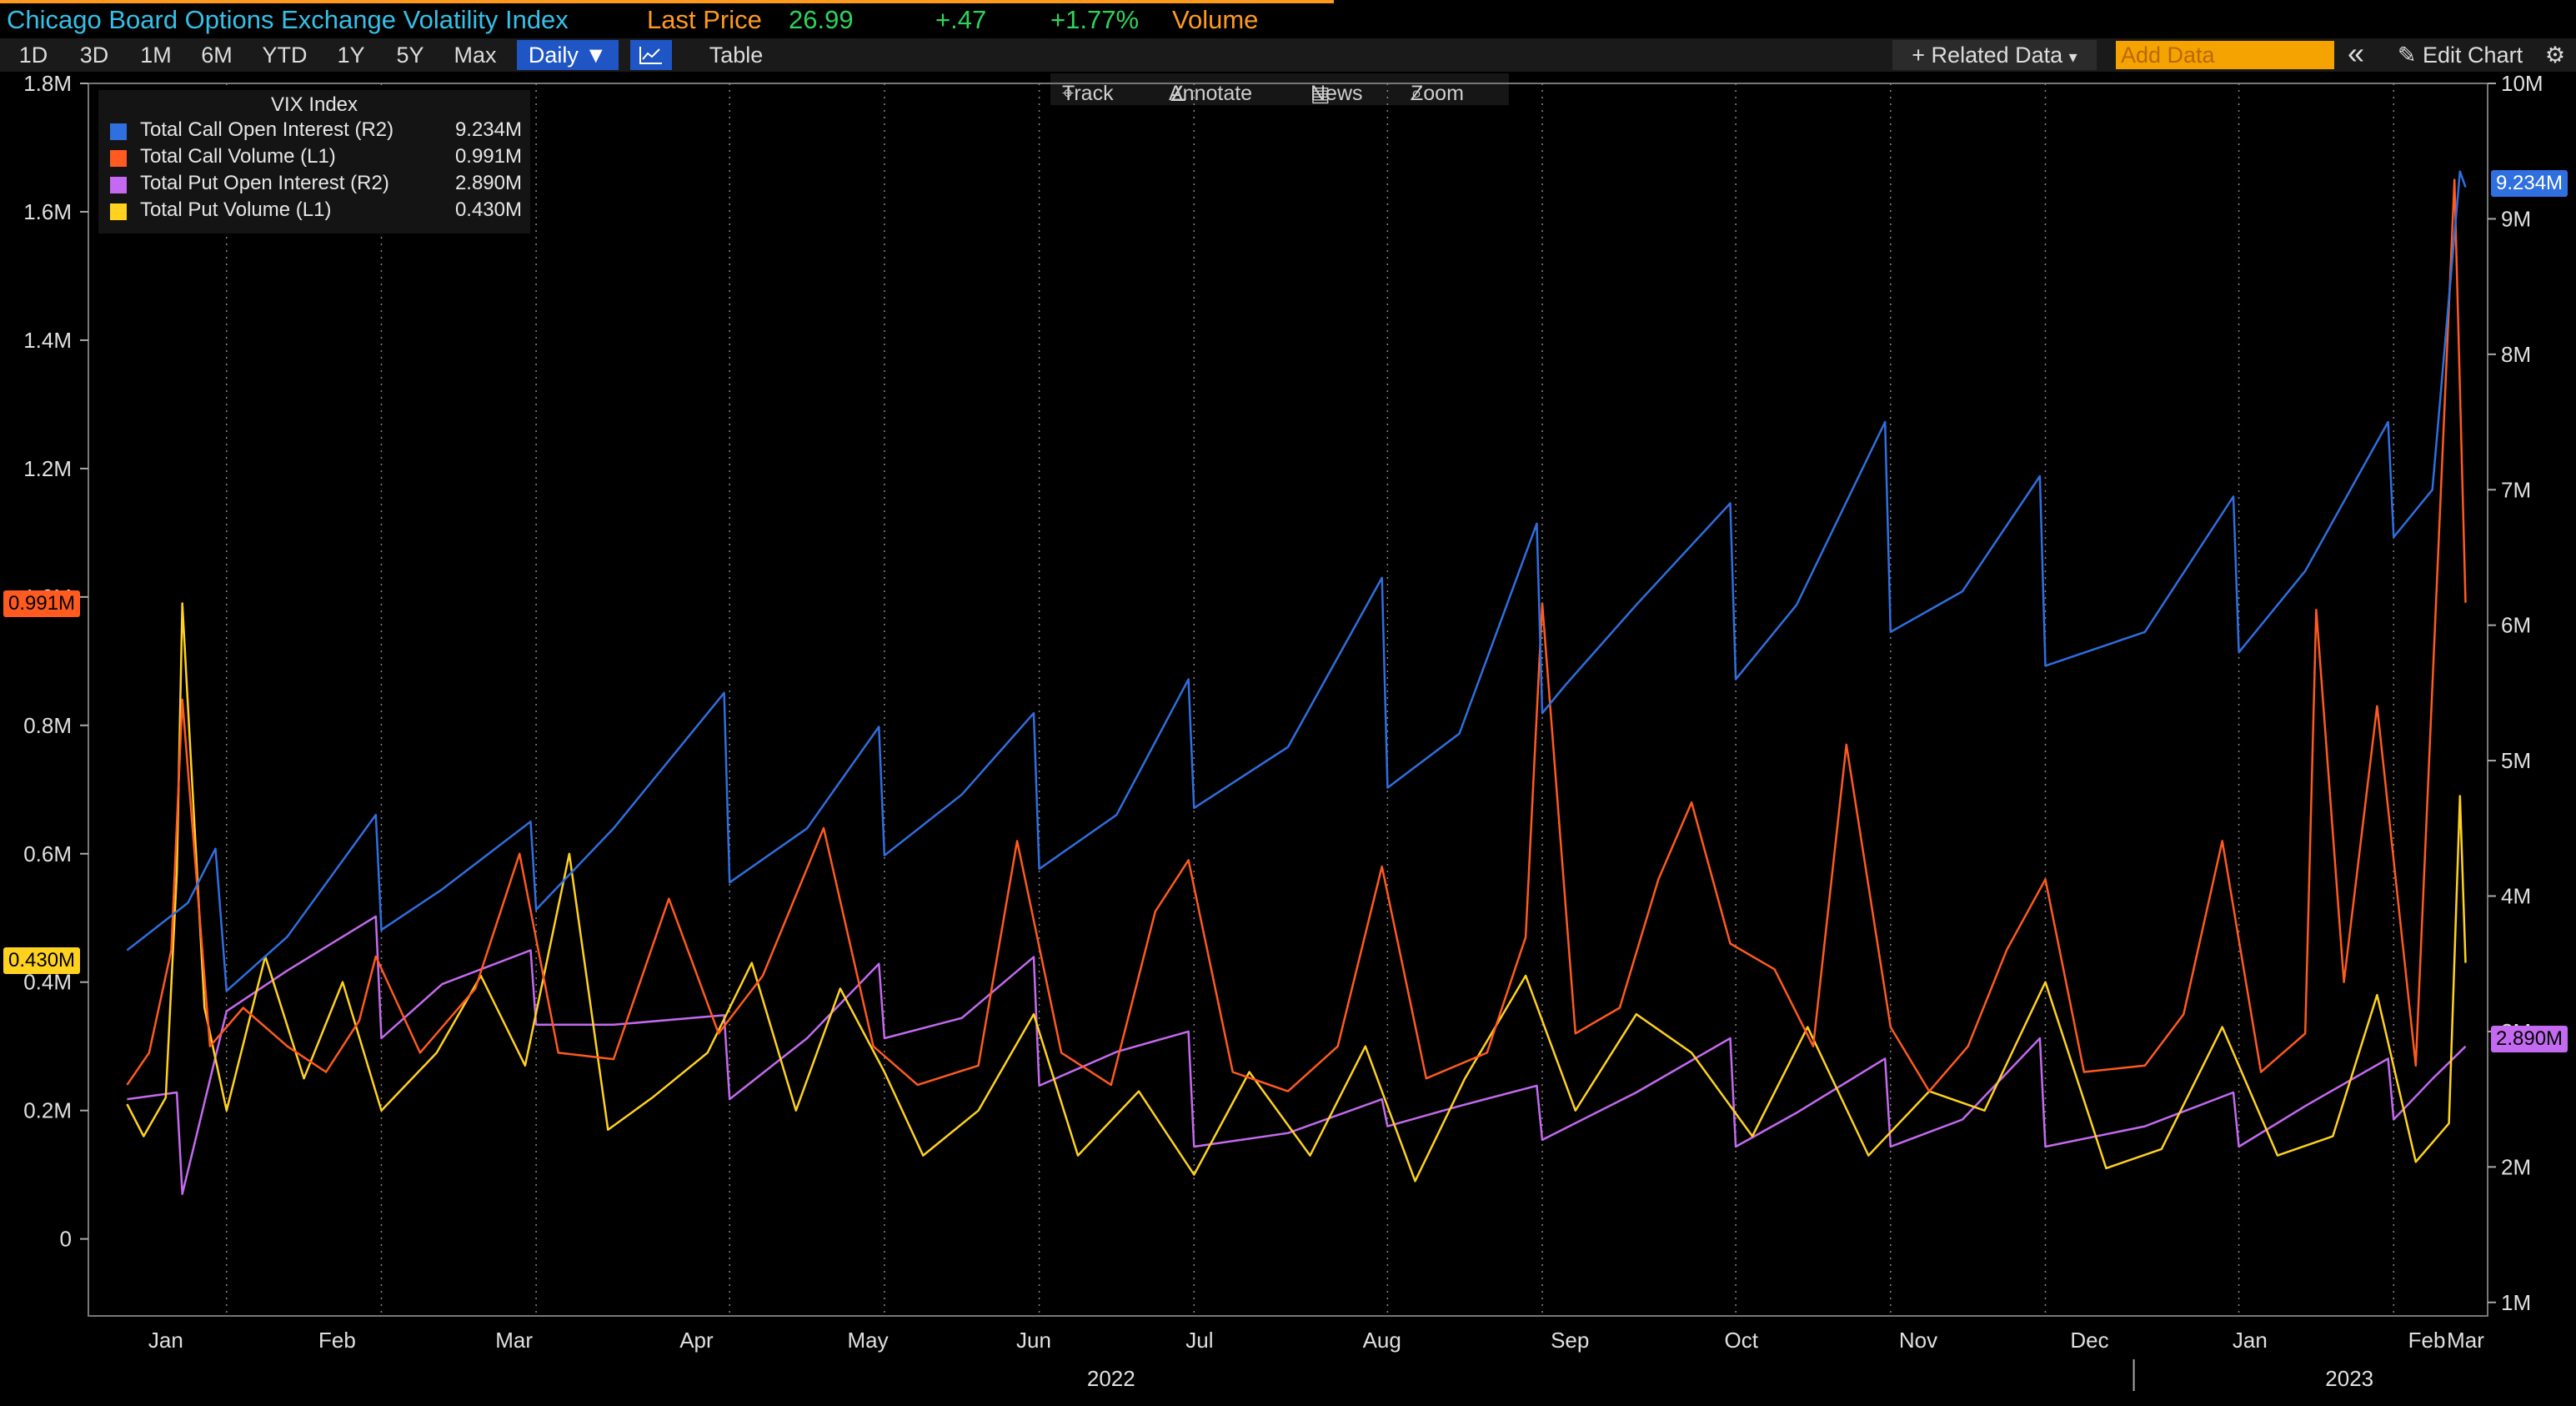 This screenshot has width=2576, height=1406. I want to click on related-data-button: + Related Data ▾, so click(1994, 55).